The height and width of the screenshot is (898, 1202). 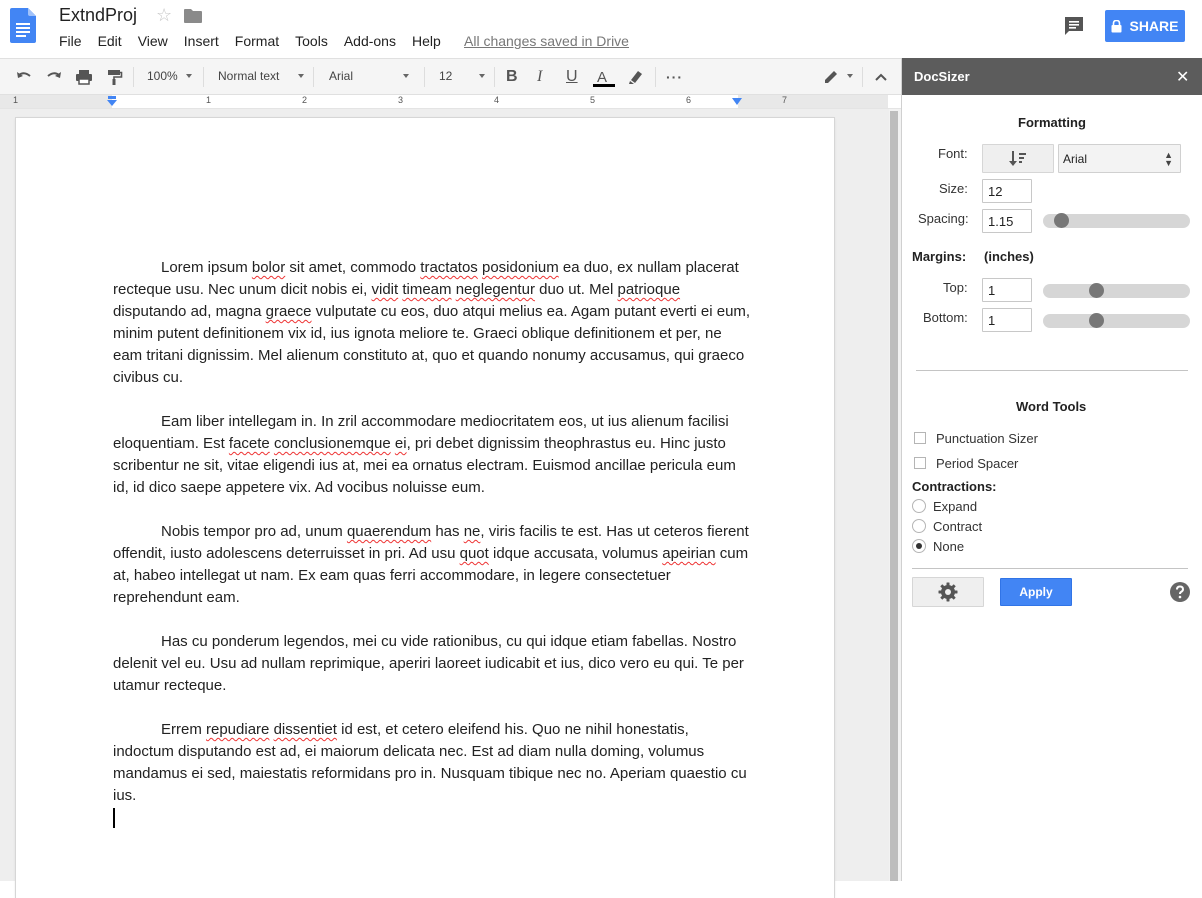 What do you see at coordinates (401, 443) in the screenshot?
I see `misspelled-word: ei` at bounding box center [401, 443].